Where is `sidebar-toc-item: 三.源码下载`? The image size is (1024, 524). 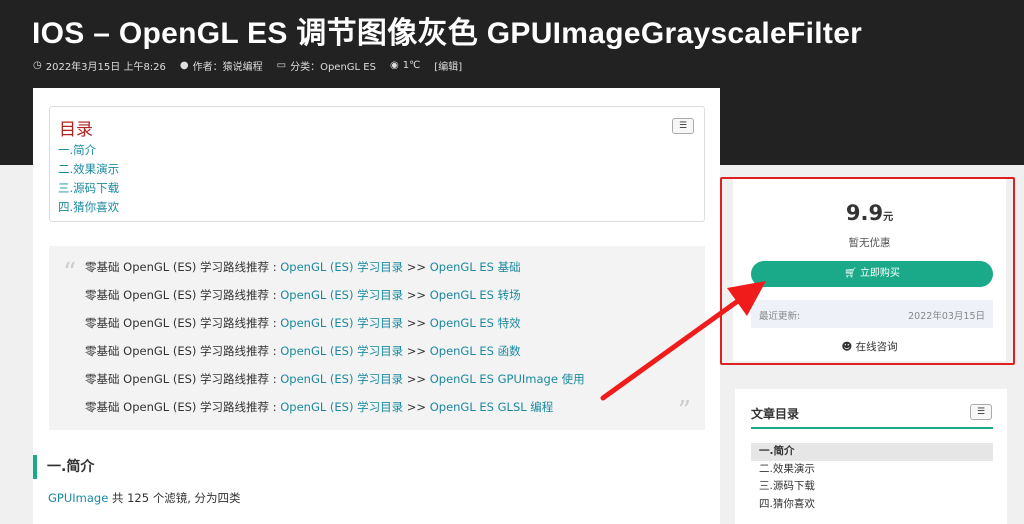 sidebar-toc-item: 三.源码下载 is located at coordinates (872, 487).